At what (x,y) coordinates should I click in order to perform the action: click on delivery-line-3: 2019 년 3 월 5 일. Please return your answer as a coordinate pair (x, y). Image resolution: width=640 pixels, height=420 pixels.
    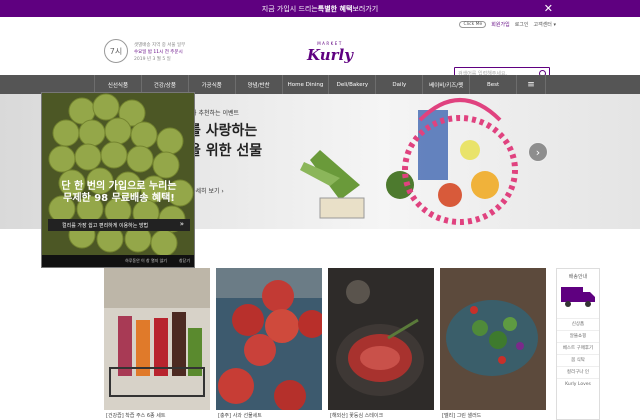
    Looking at the image, I should click on (152, 59).